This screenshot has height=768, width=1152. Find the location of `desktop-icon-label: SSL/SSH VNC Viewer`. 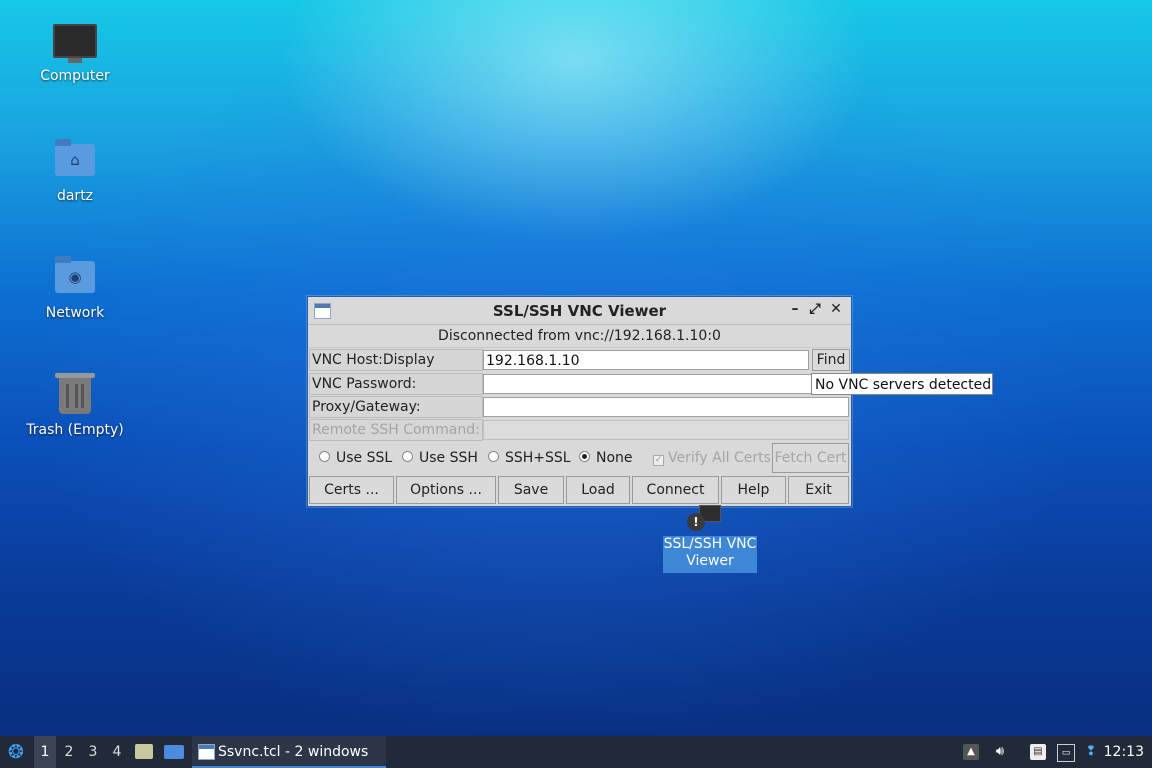

desktop-icon-label: SSL/SSH VNC Viewer is located at coordinates (710, 554).